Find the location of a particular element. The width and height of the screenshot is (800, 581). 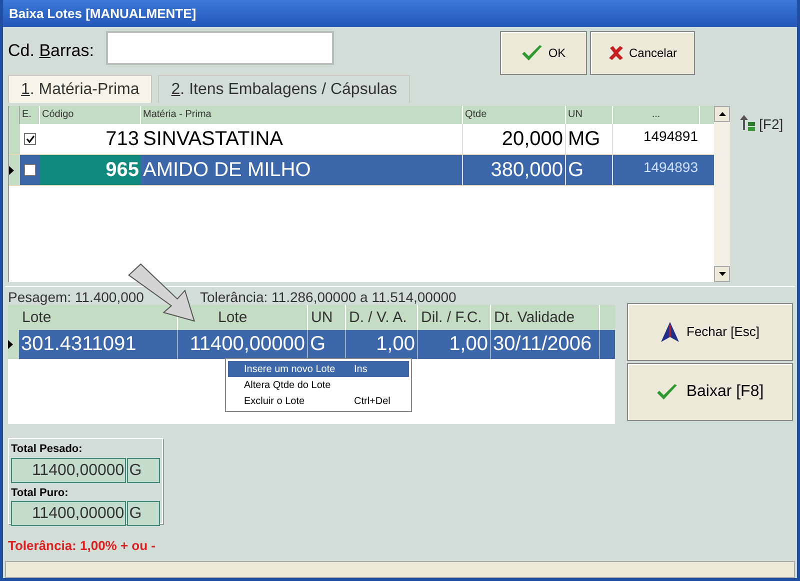

tolerance-note: Tolerância: 1,00% + ou - is located at coordinates (82, 546).